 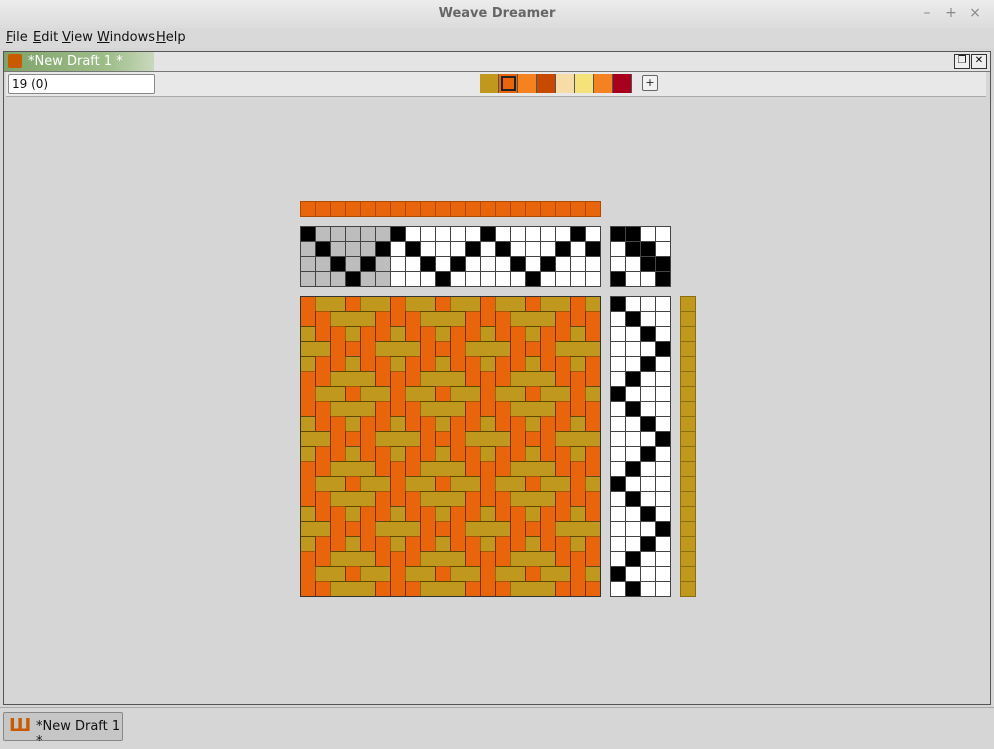 I want to click on add-color-button: +, so click(x=650, y=83).